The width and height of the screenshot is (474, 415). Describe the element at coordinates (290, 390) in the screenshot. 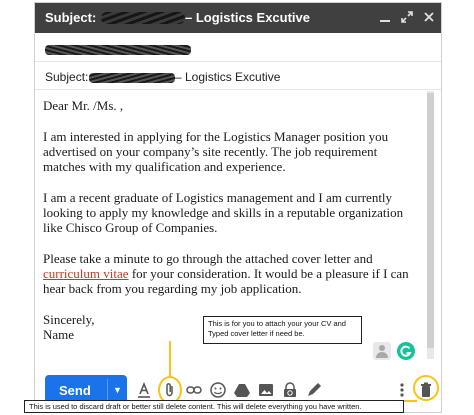

I see `confidential-icon` at that location.